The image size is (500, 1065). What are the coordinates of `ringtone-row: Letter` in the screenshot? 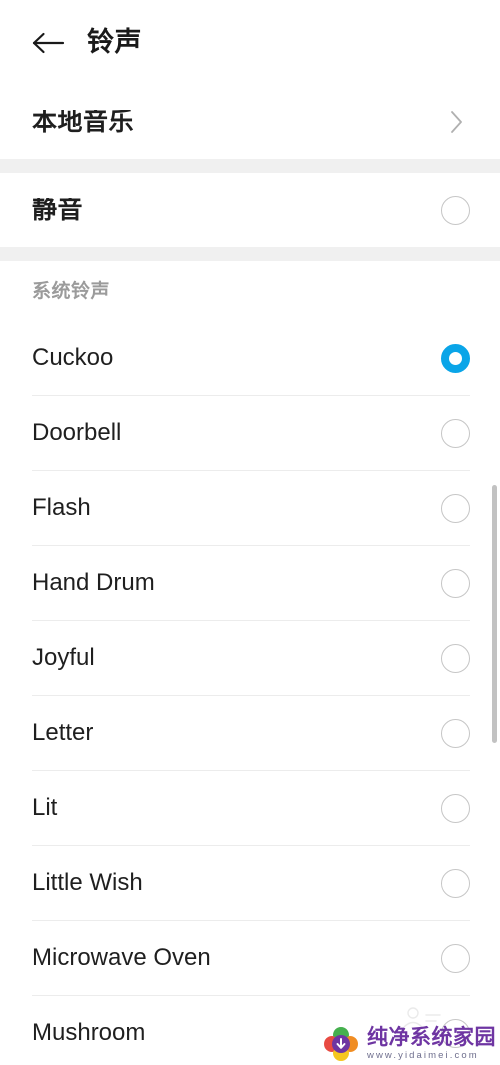 It's located at (250, 733).